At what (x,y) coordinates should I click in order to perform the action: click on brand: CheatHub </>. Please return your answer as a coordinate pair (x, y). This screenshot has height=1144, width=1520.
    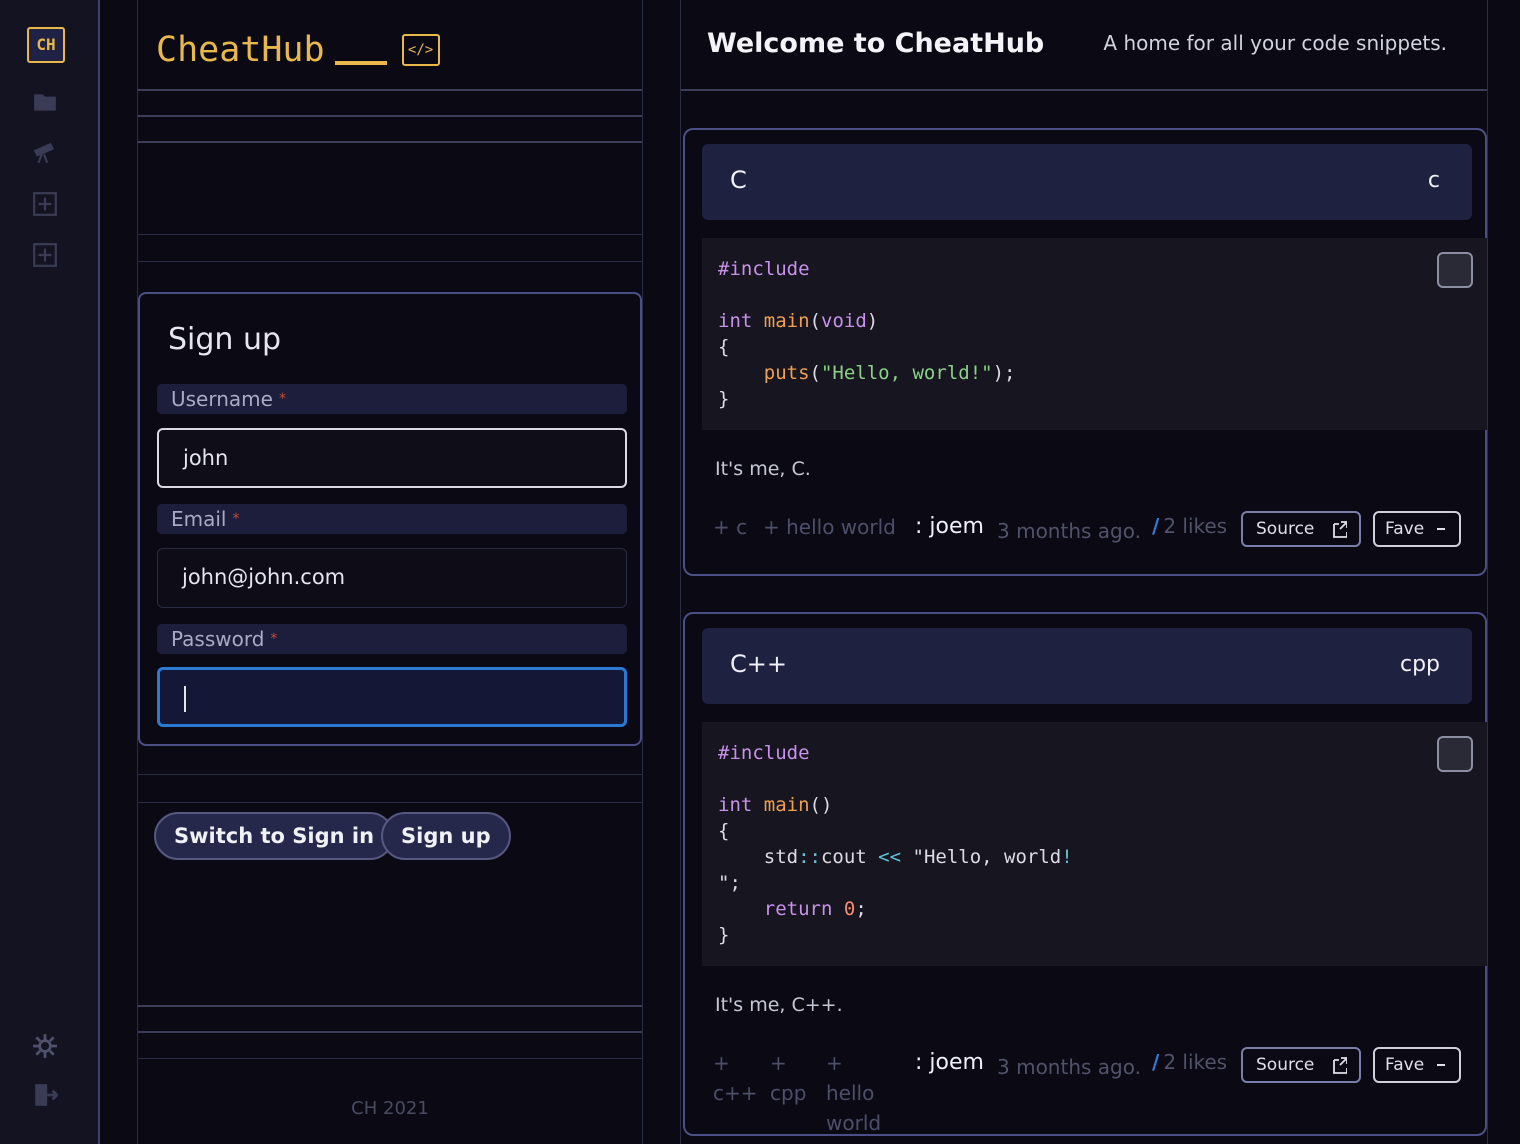
    Looking at the image, I should click on (298, 50).